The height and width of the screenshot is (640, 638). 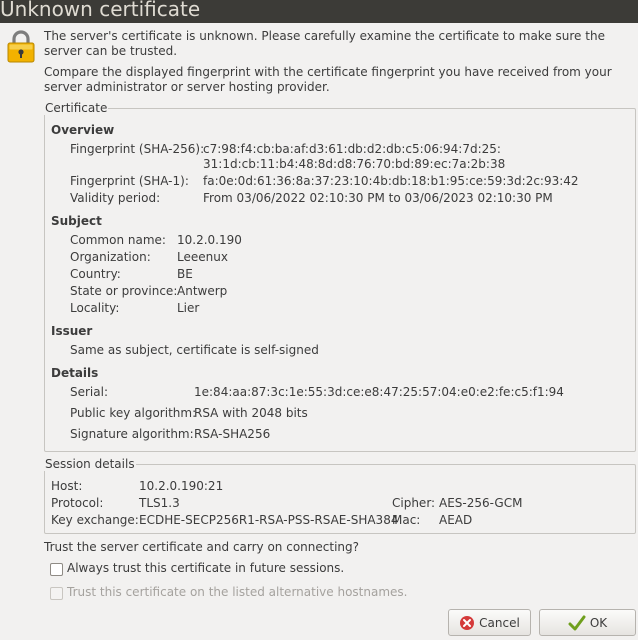 I want to click on sha1-label: Fingerprint (SHA-1):, so click(x=129, y=181).